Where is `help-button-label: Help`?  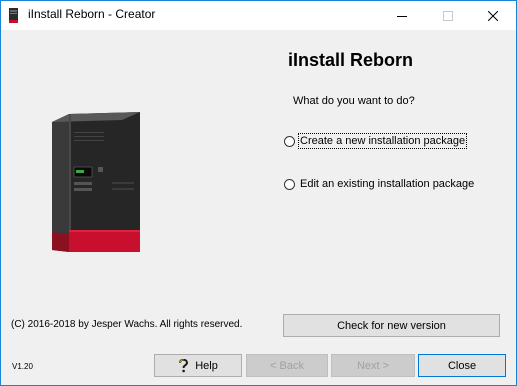 help-button-label: Help is located at coordinates (206, 365).